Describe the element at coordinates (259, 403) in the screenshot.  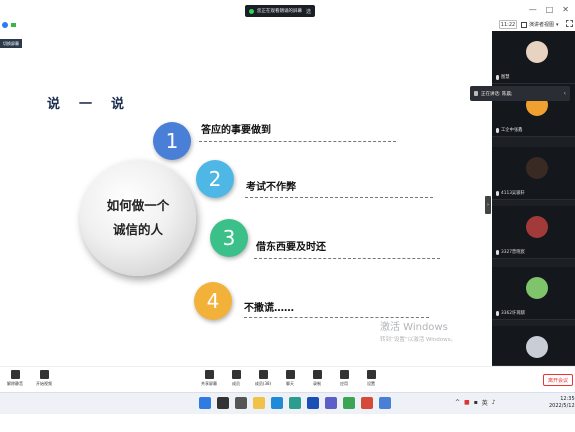
I see `file-explorer-icon` at that location.